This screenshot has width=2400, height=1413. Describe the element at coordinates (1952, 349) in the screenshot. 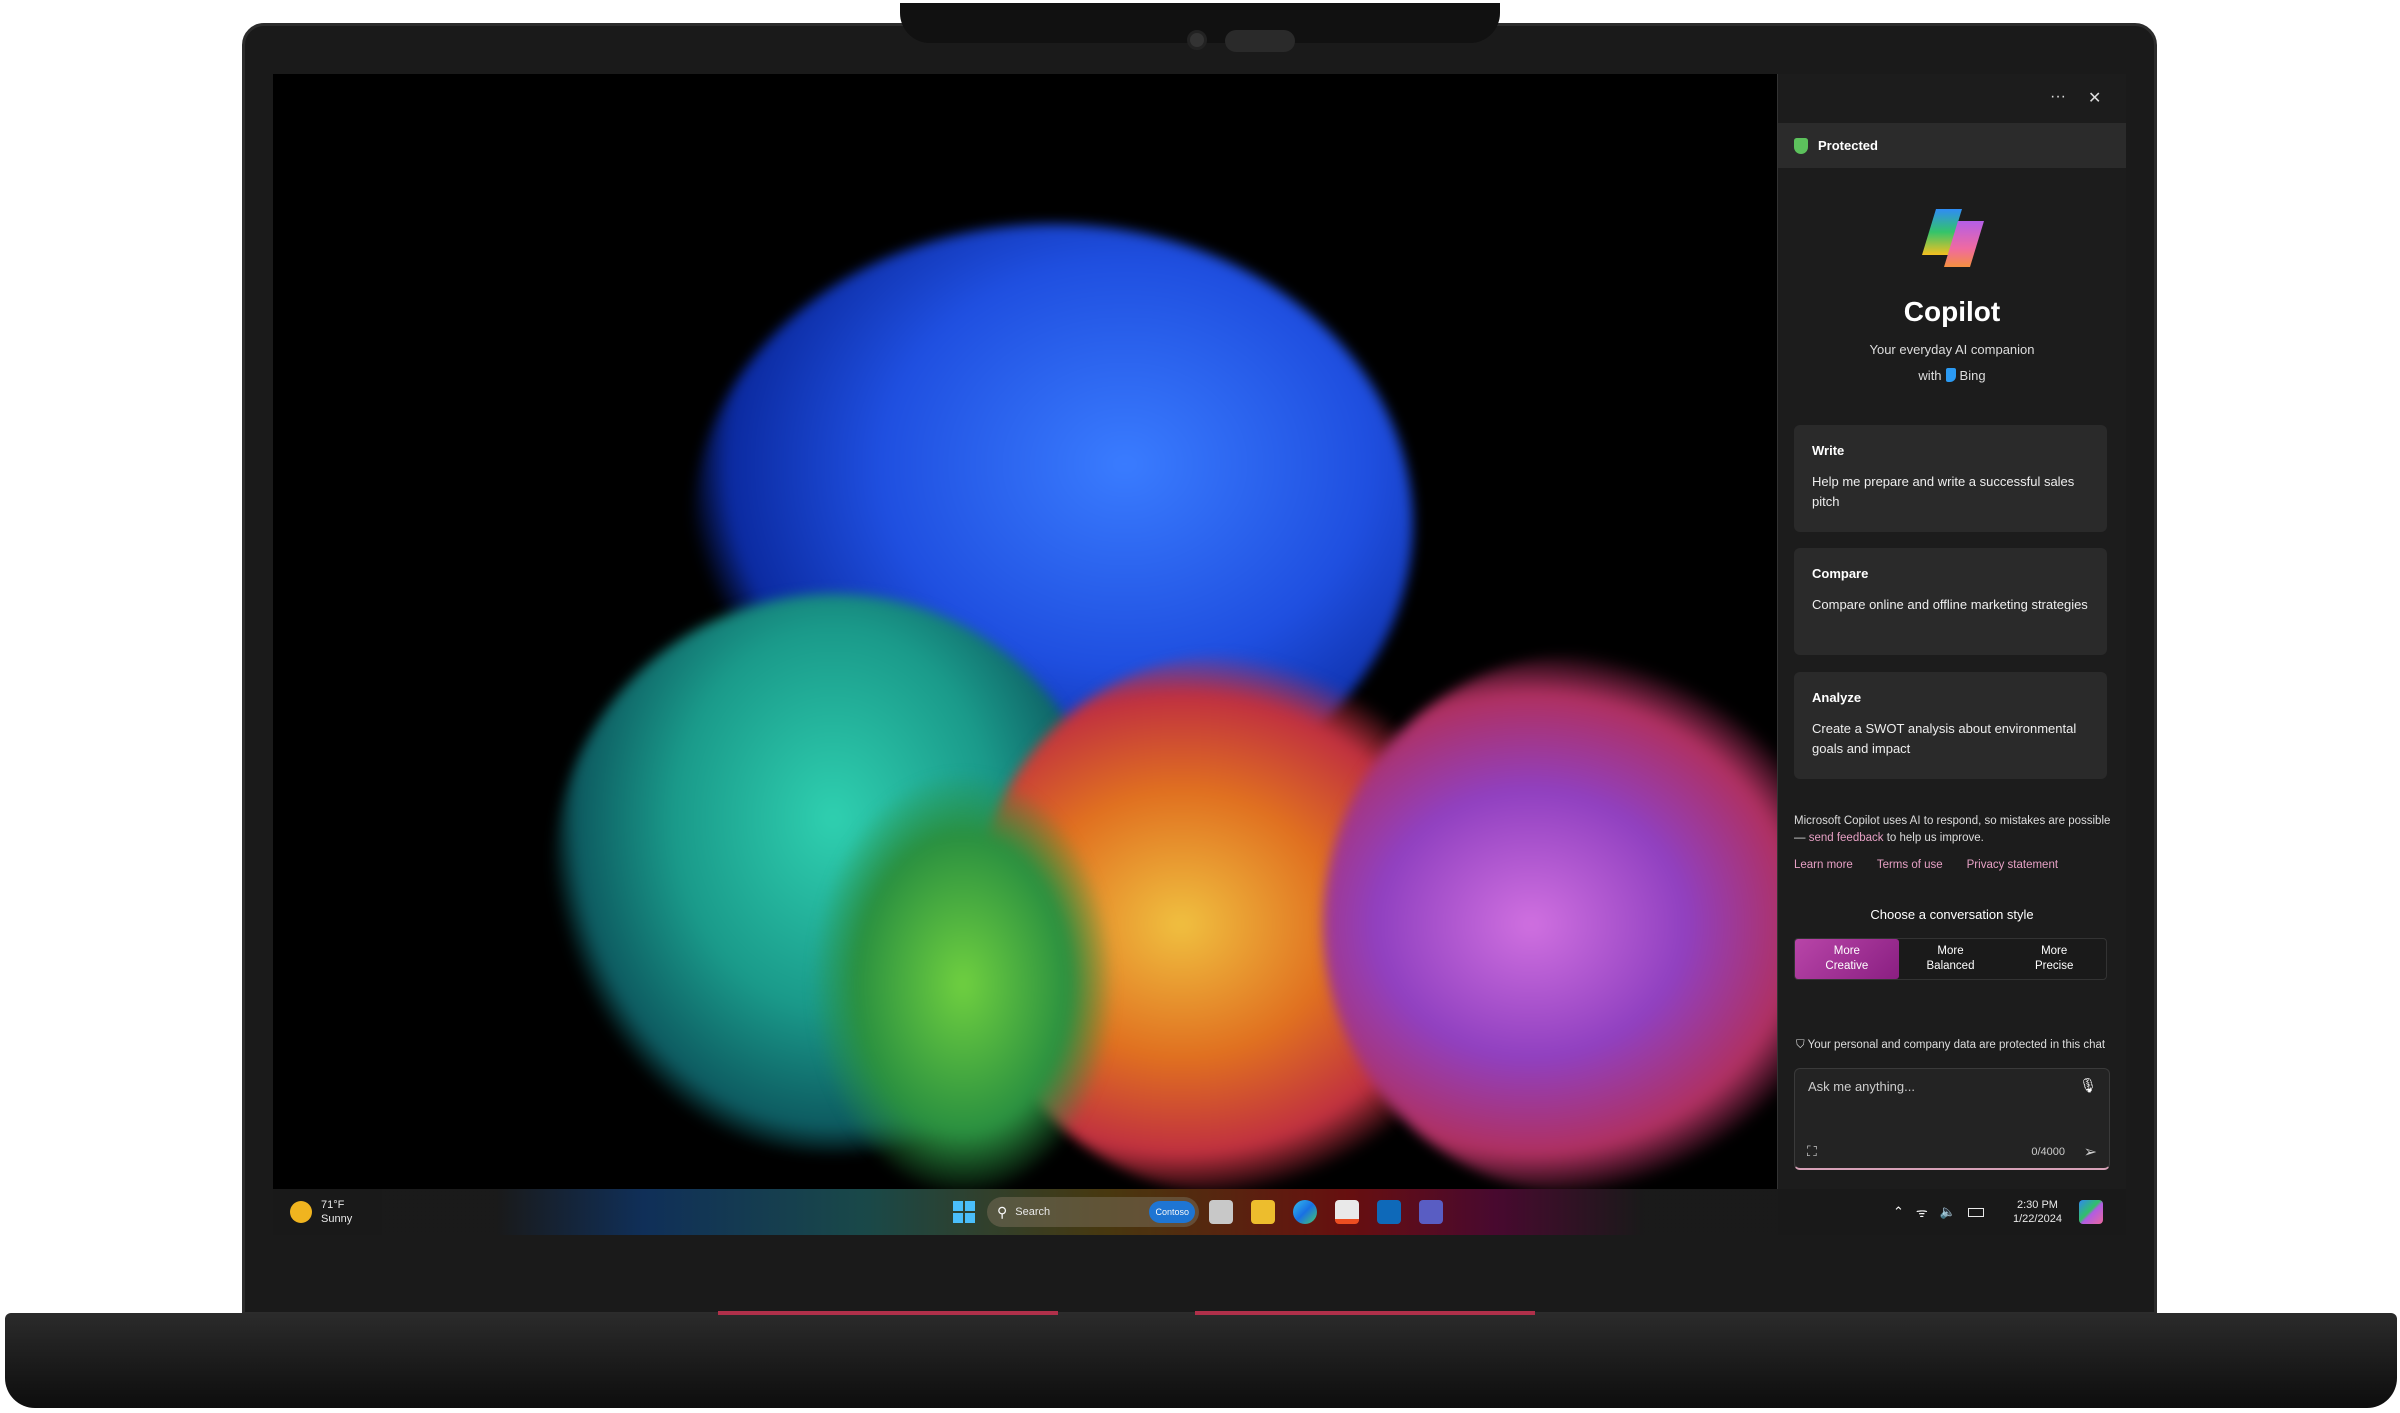

I see `copilot-tagline: Your everyday AI companion` at that location.